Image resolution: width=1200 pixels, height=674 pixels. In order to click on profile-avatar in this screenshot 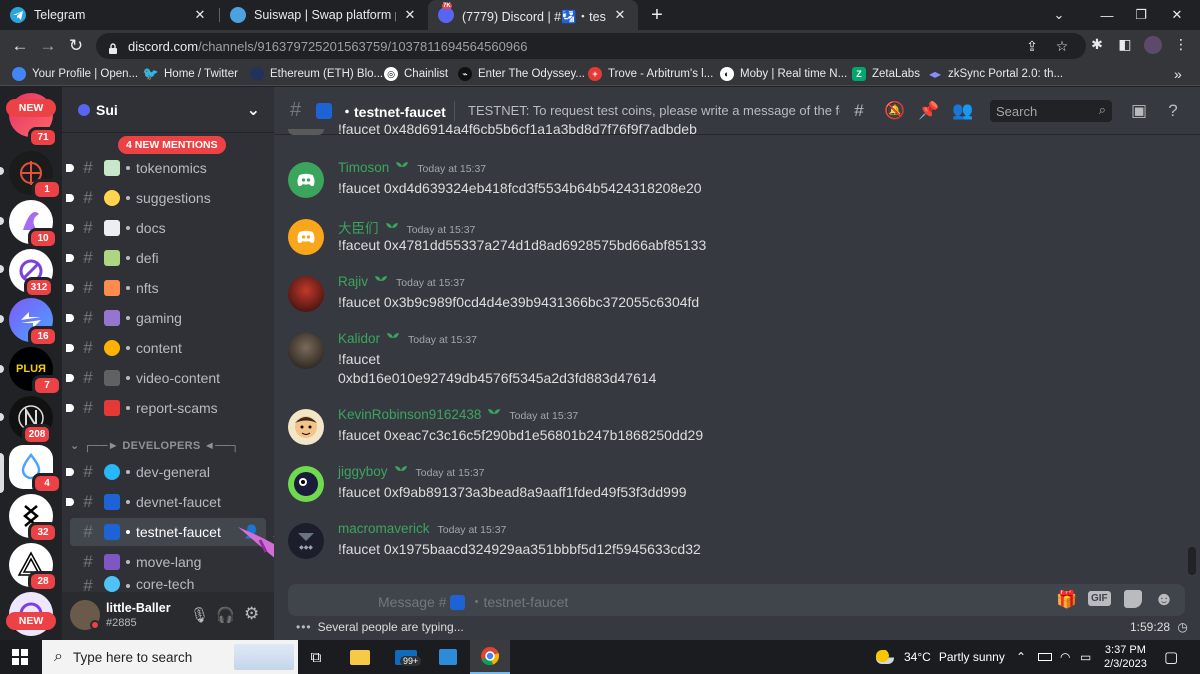, I will do `click(1153, 46)`.